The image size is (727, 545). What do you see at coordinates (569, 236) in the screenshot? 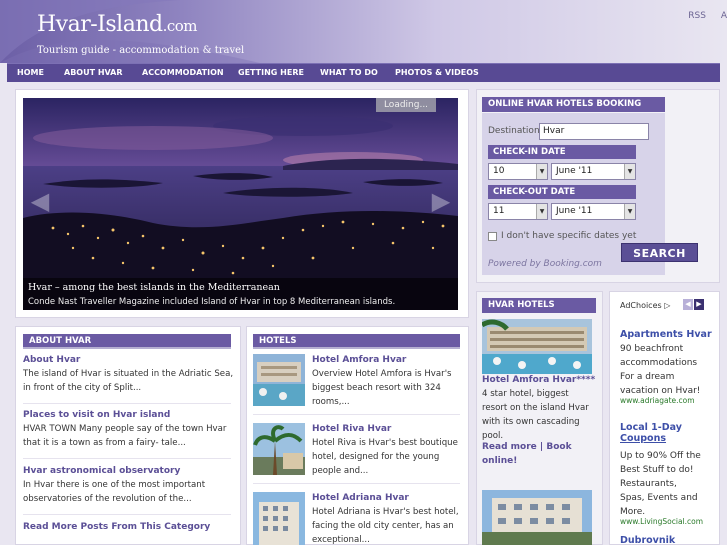
I see `no-dates-label: I don't have specific dates yet` at bounding box center [569, 236].